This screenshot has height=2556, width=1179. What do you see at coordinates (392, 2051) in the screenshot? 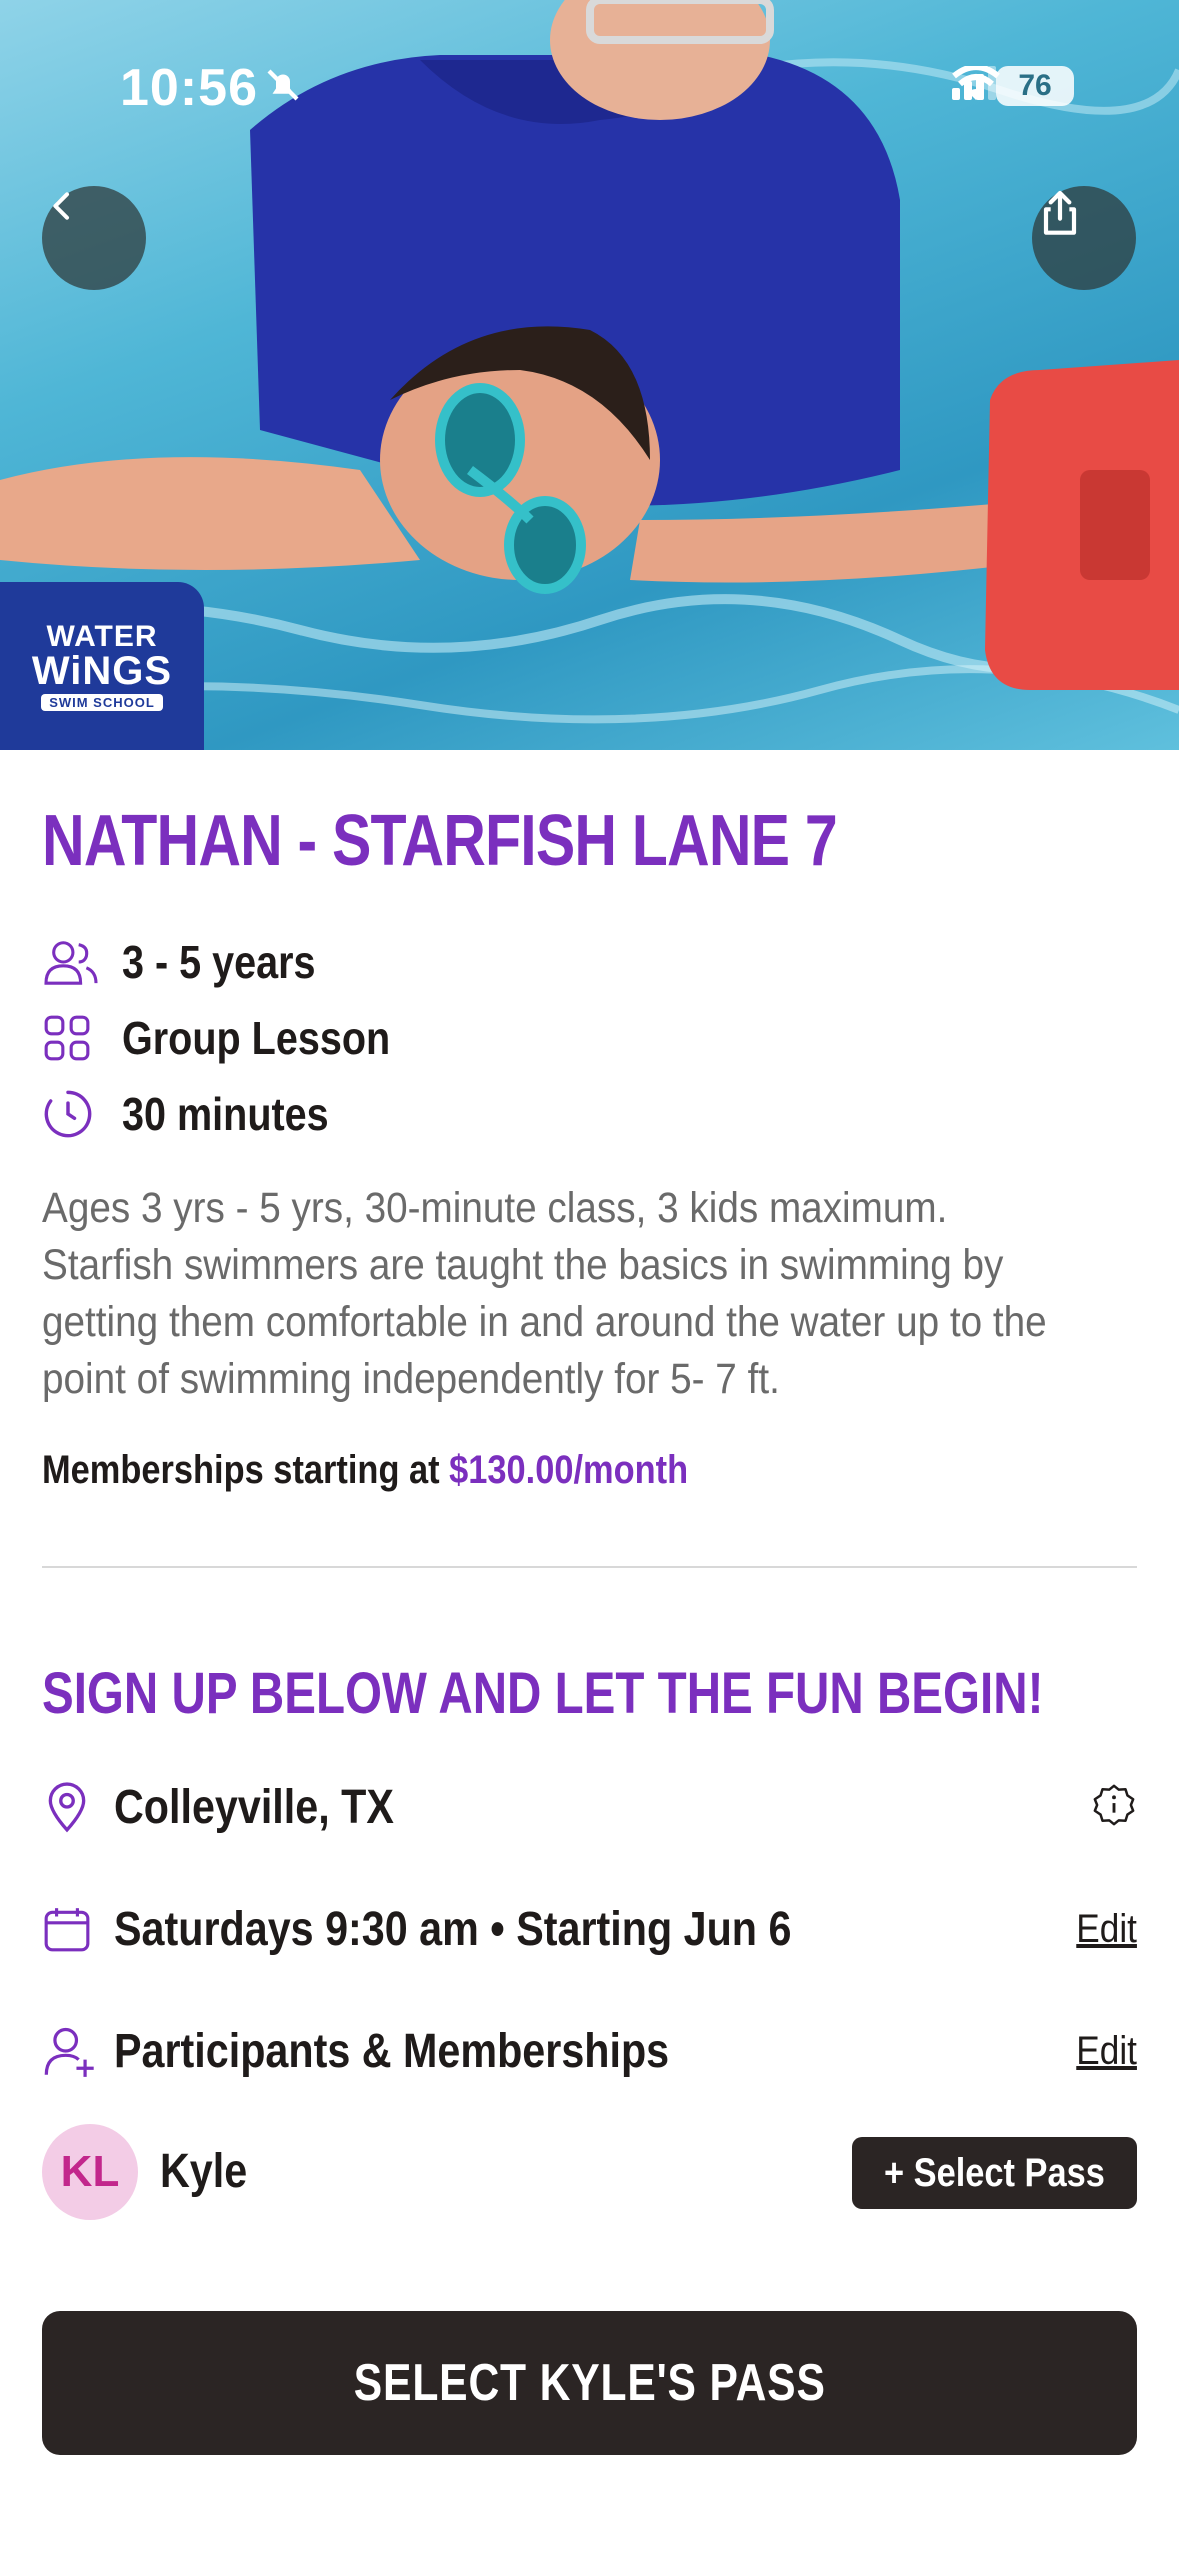
I see `participants-text: Participants & Memberships` at bounding box center [392, 2051].